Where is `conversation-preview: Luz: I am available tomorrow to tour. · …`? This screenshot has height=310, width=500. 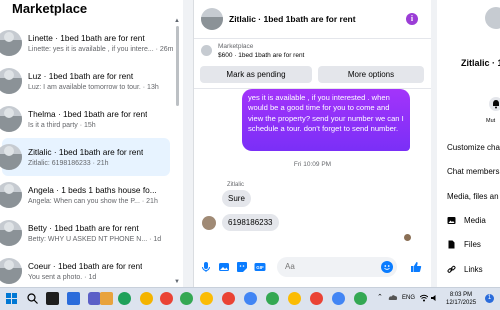
conversation-preview: Luz: I am available tomorrow to tour. · … is located at coordinates (93, 87).